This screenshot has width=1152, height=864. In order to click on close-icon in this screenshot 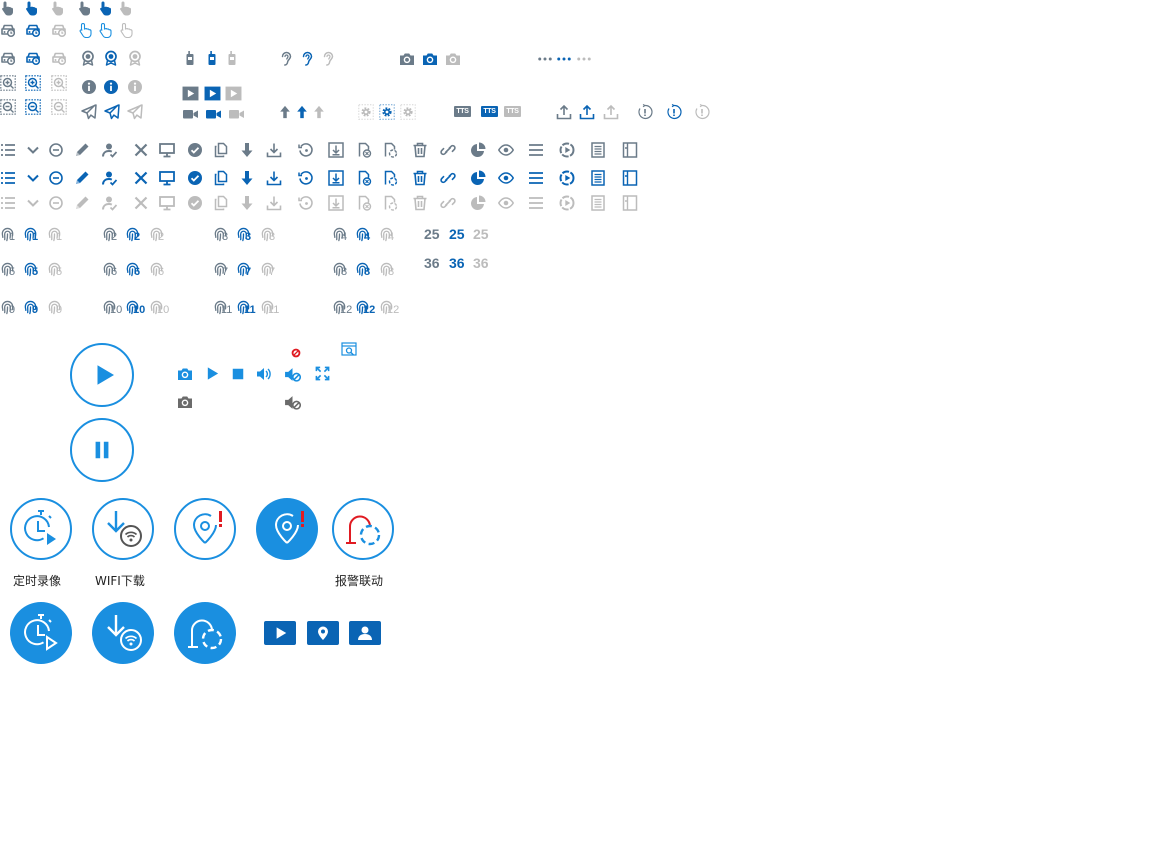, I will do `click(141, 178)`.